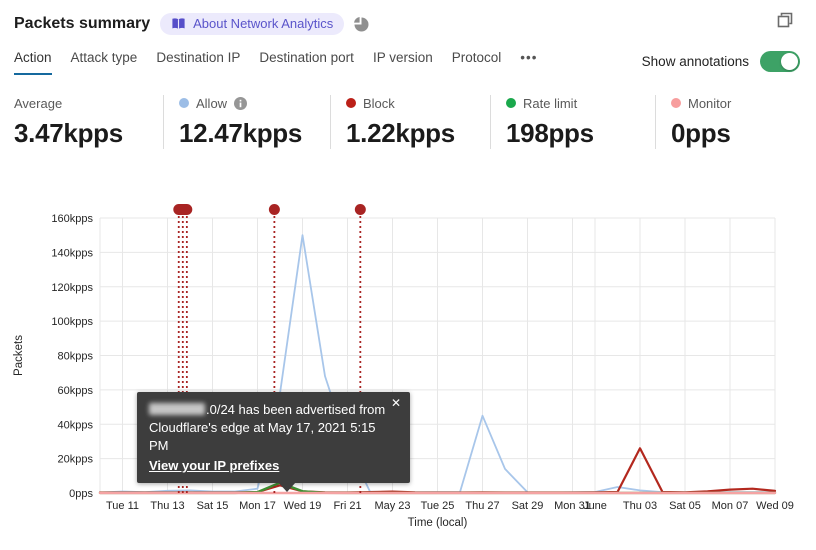  I want to click on rate-limit-dot, so click(511, 103).